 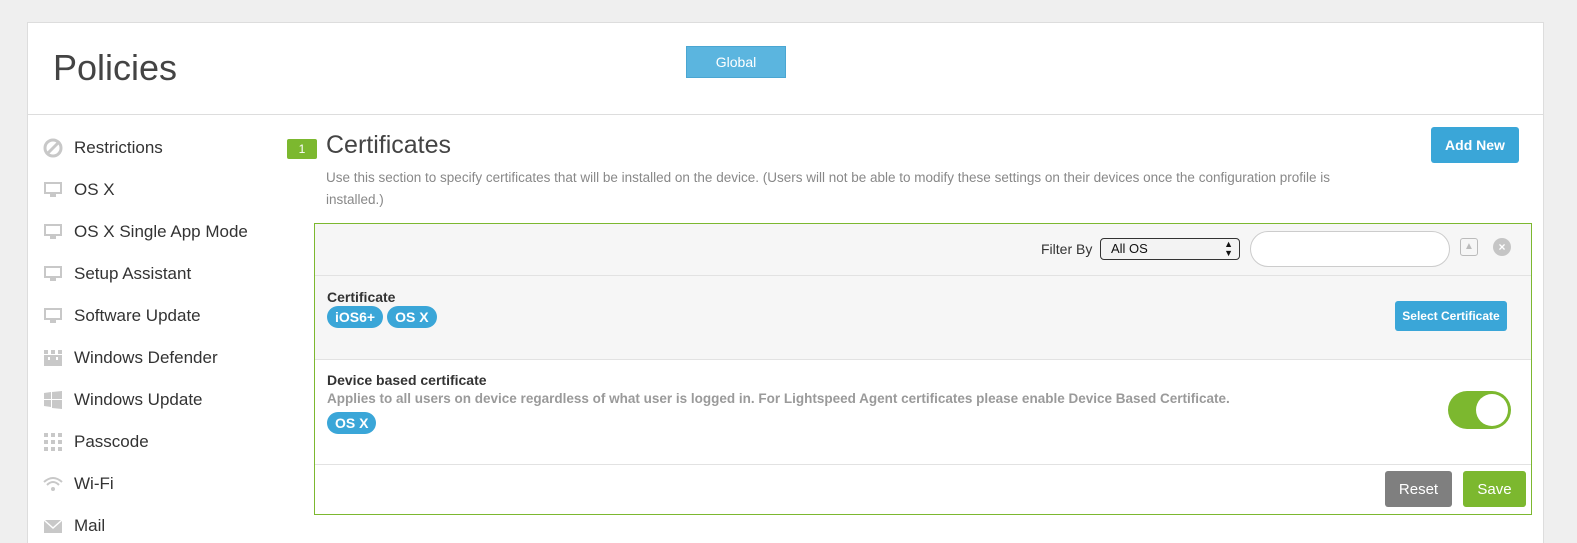 What do you see at coordinates (162, 484) in the screenshot?
I see `sidebar-item-wi-fi: Wi-Fi` at bounding box center [162, 484].